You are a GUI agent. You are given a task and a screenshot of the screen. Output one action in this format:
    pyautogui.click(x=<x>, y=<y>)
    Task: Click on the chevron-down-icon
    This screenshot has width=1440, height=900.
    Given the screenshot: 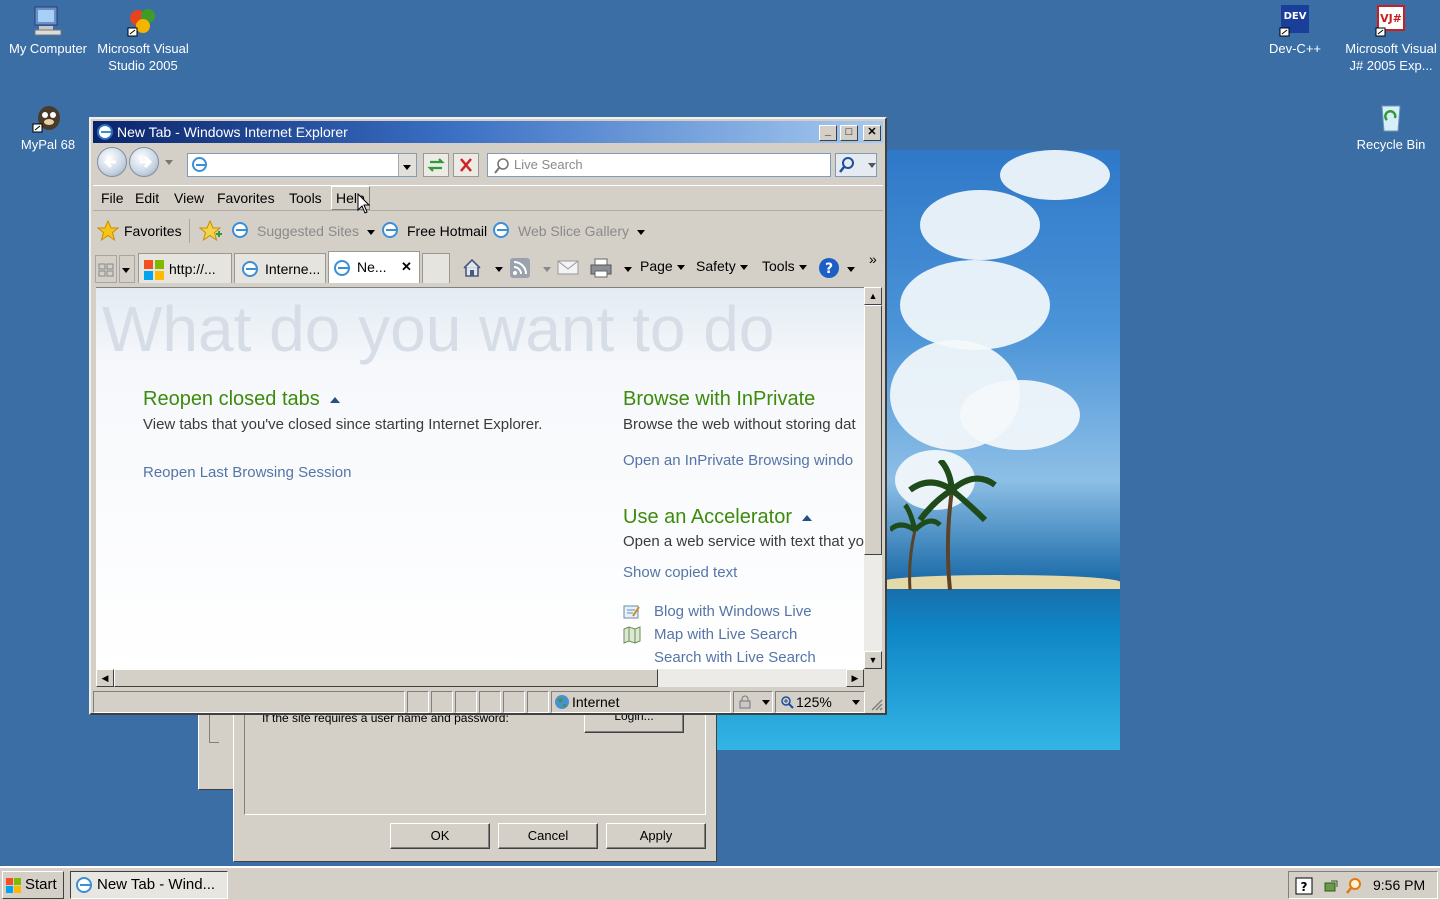 What is the action you would take?
    pyautogui.click(x=766, y=702)
    